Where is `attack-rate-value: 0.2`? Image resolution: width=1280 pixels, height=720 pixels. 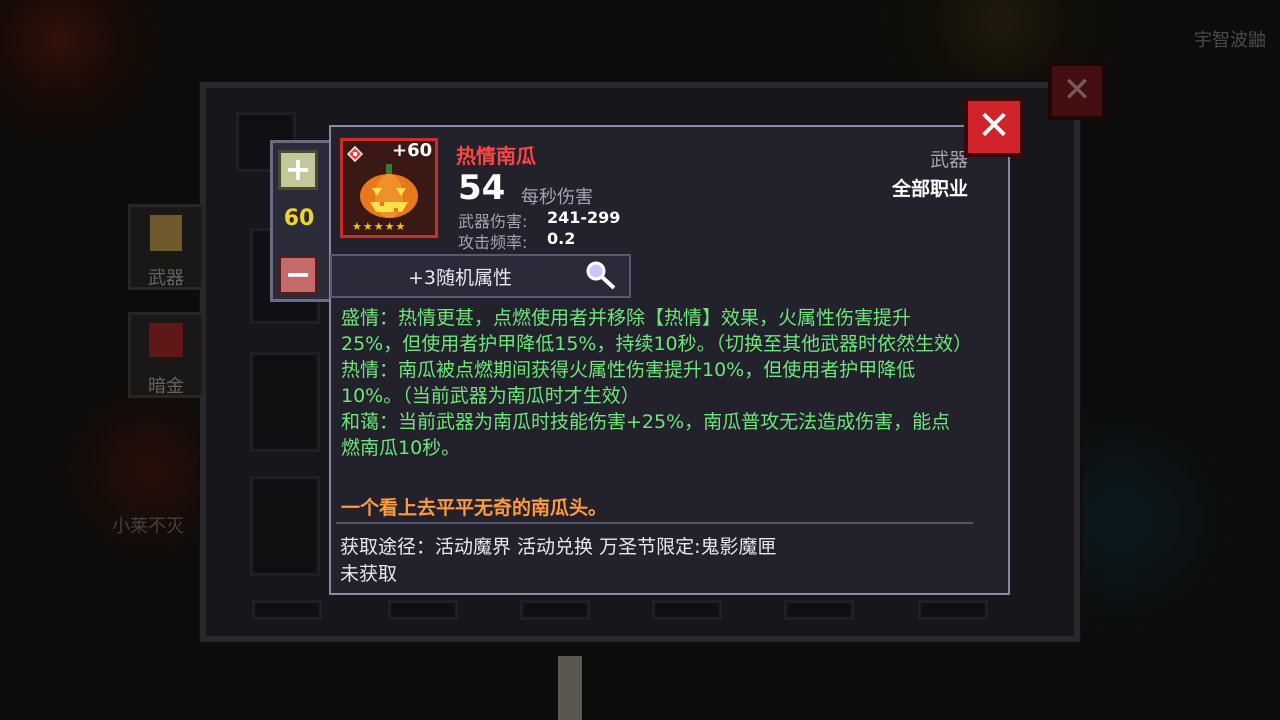
attack-rate-value: 0.2 is located at coordinates (561, 238).